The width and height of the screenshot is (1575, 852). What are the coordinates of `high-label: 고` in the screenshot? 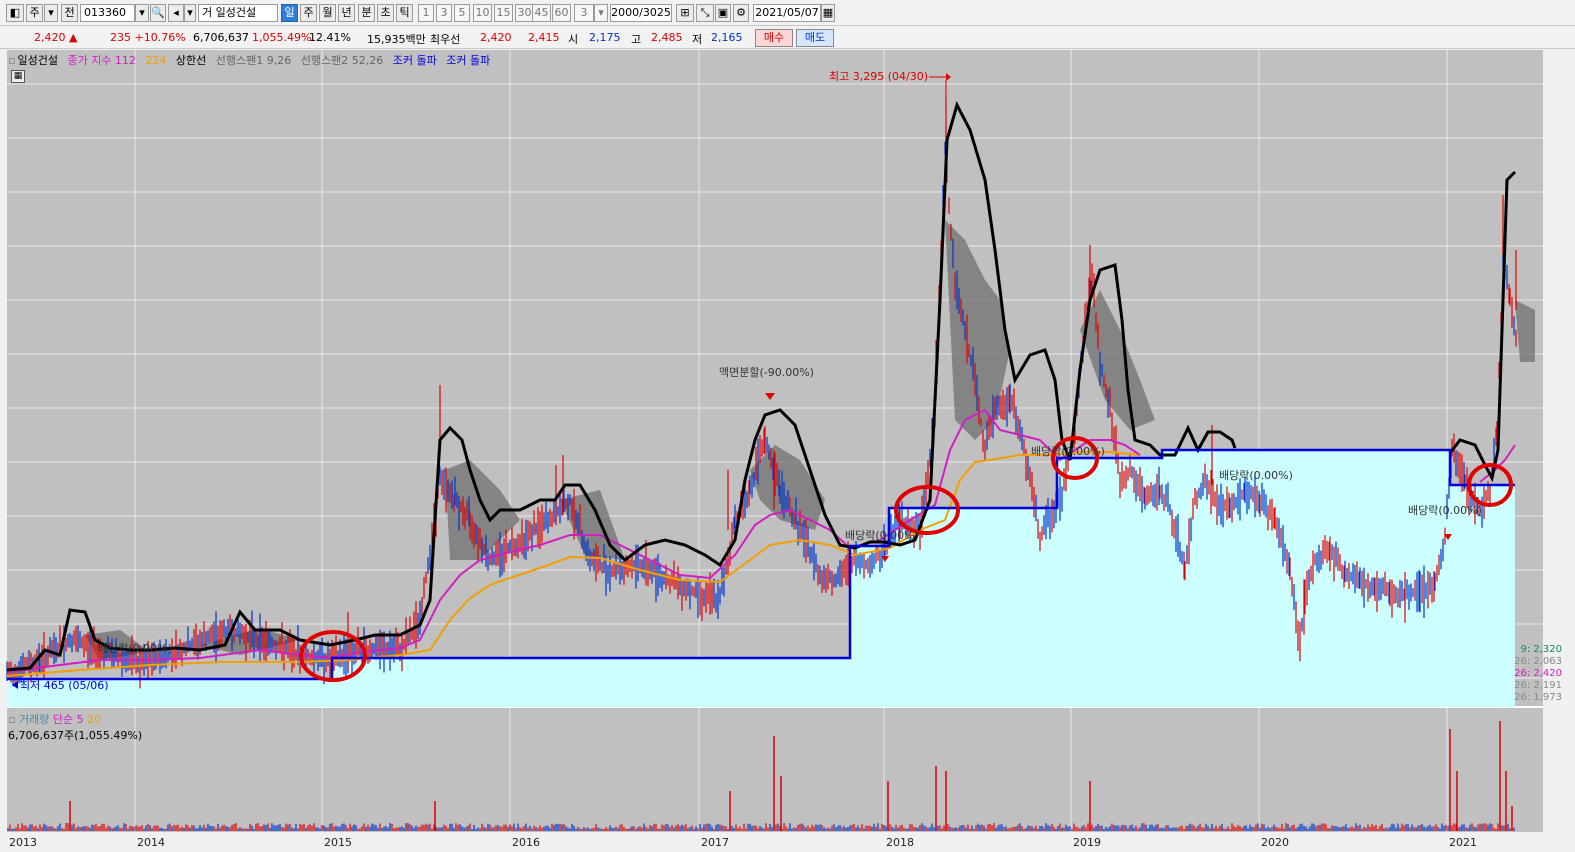 It's located at (636, 39).